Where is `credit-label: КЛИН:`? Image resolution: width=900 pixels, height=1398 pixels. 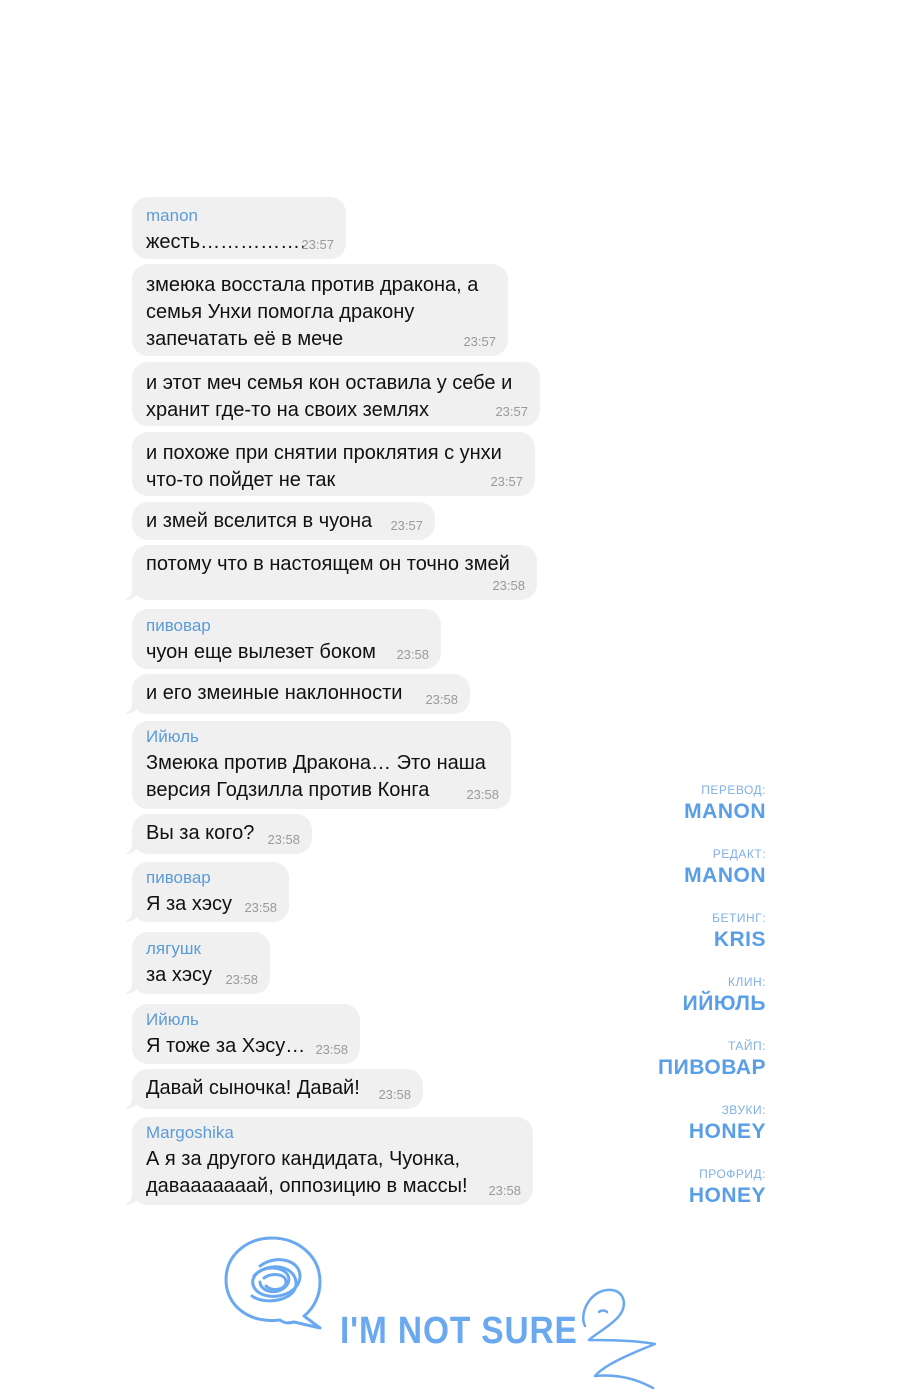
credit-label: КЛИН: is located at coordinates (747, 982).